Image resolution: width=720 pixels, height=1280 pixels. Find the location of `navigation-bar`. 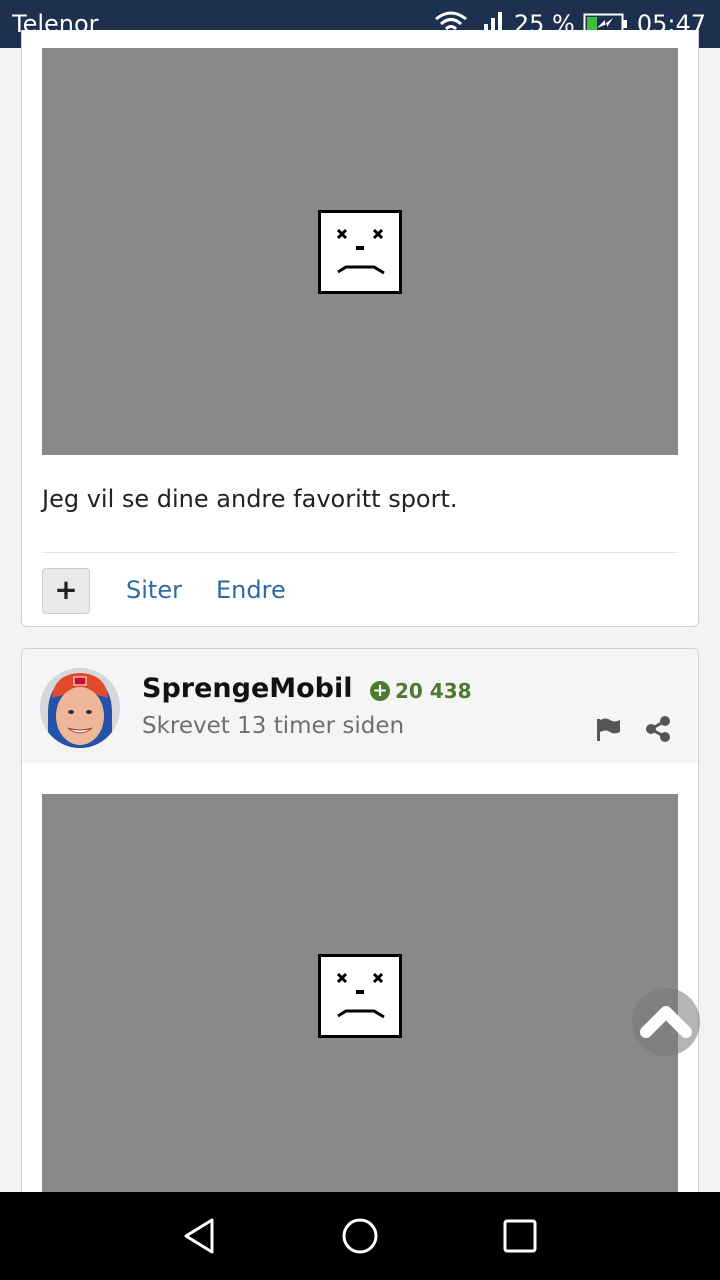

navigation-bar is located at coordinates (360, 1236).